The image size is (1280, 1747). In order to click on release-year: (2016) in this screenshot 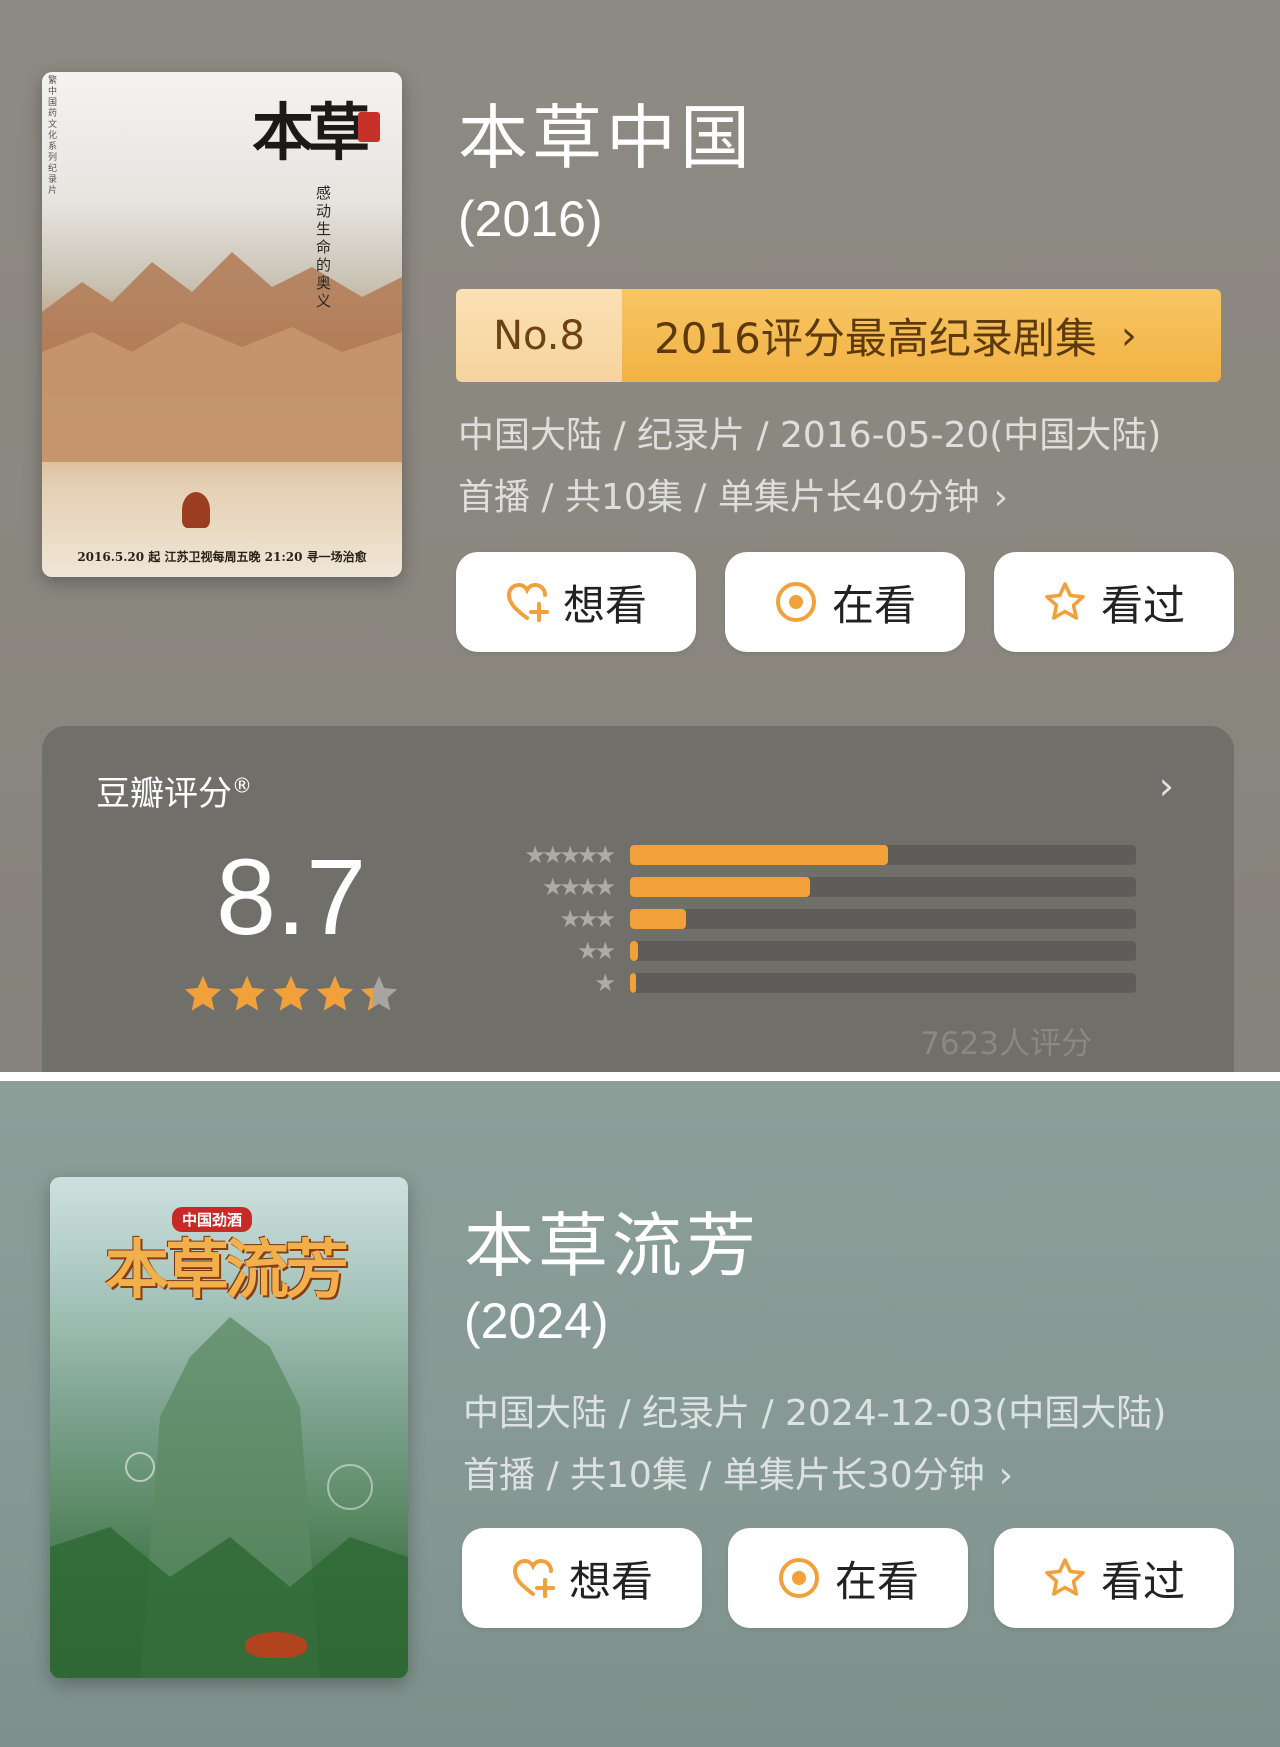, I will do `click(530, 219)`.